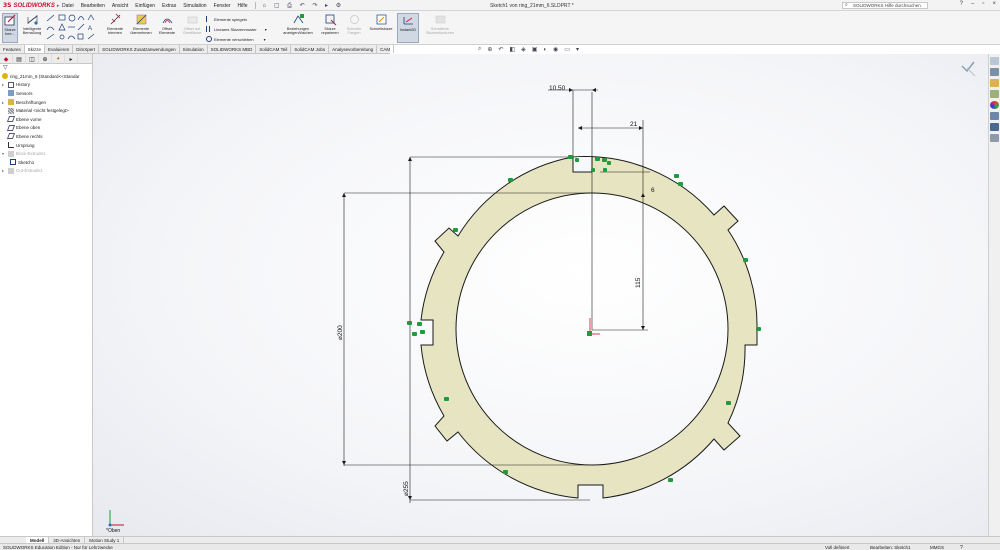 The image size is (1000, 550). Describe the element at coordinates (304, 6) in the screenshot. I see `quick-access-toolbar: ⌂ ▢ ⎙ ↶ ↷ ▸ ⚙` at that location.